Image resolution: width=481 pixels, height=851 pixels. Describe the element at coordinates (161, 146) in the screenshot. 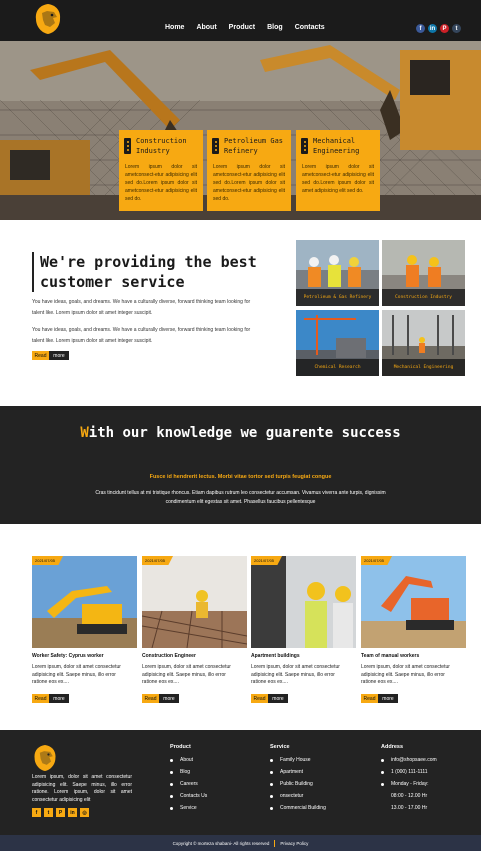

I see `feature-title: Construction Industry` at that location.